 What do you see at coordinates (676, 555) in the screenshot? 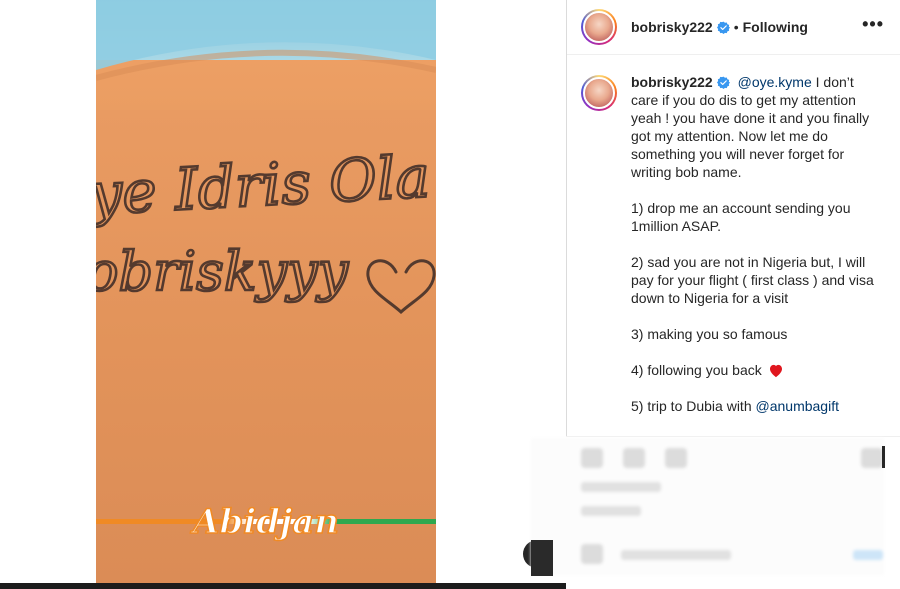
I see `comment-input-placeholder` at bounding box center [676, 555].